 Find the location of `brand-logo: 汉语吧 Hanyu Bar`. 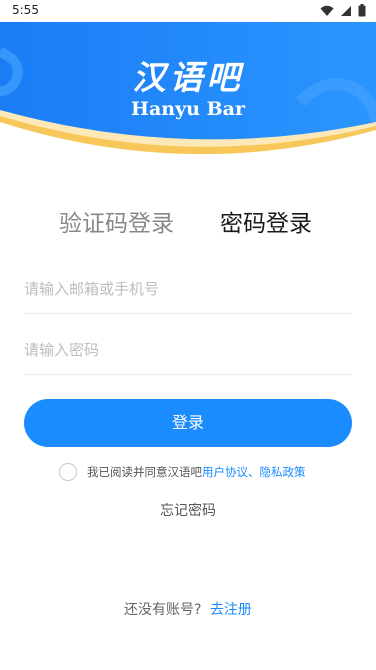

brand-logo: 汉语吧 Hanyu Bar is located at coordinates (188, 89).